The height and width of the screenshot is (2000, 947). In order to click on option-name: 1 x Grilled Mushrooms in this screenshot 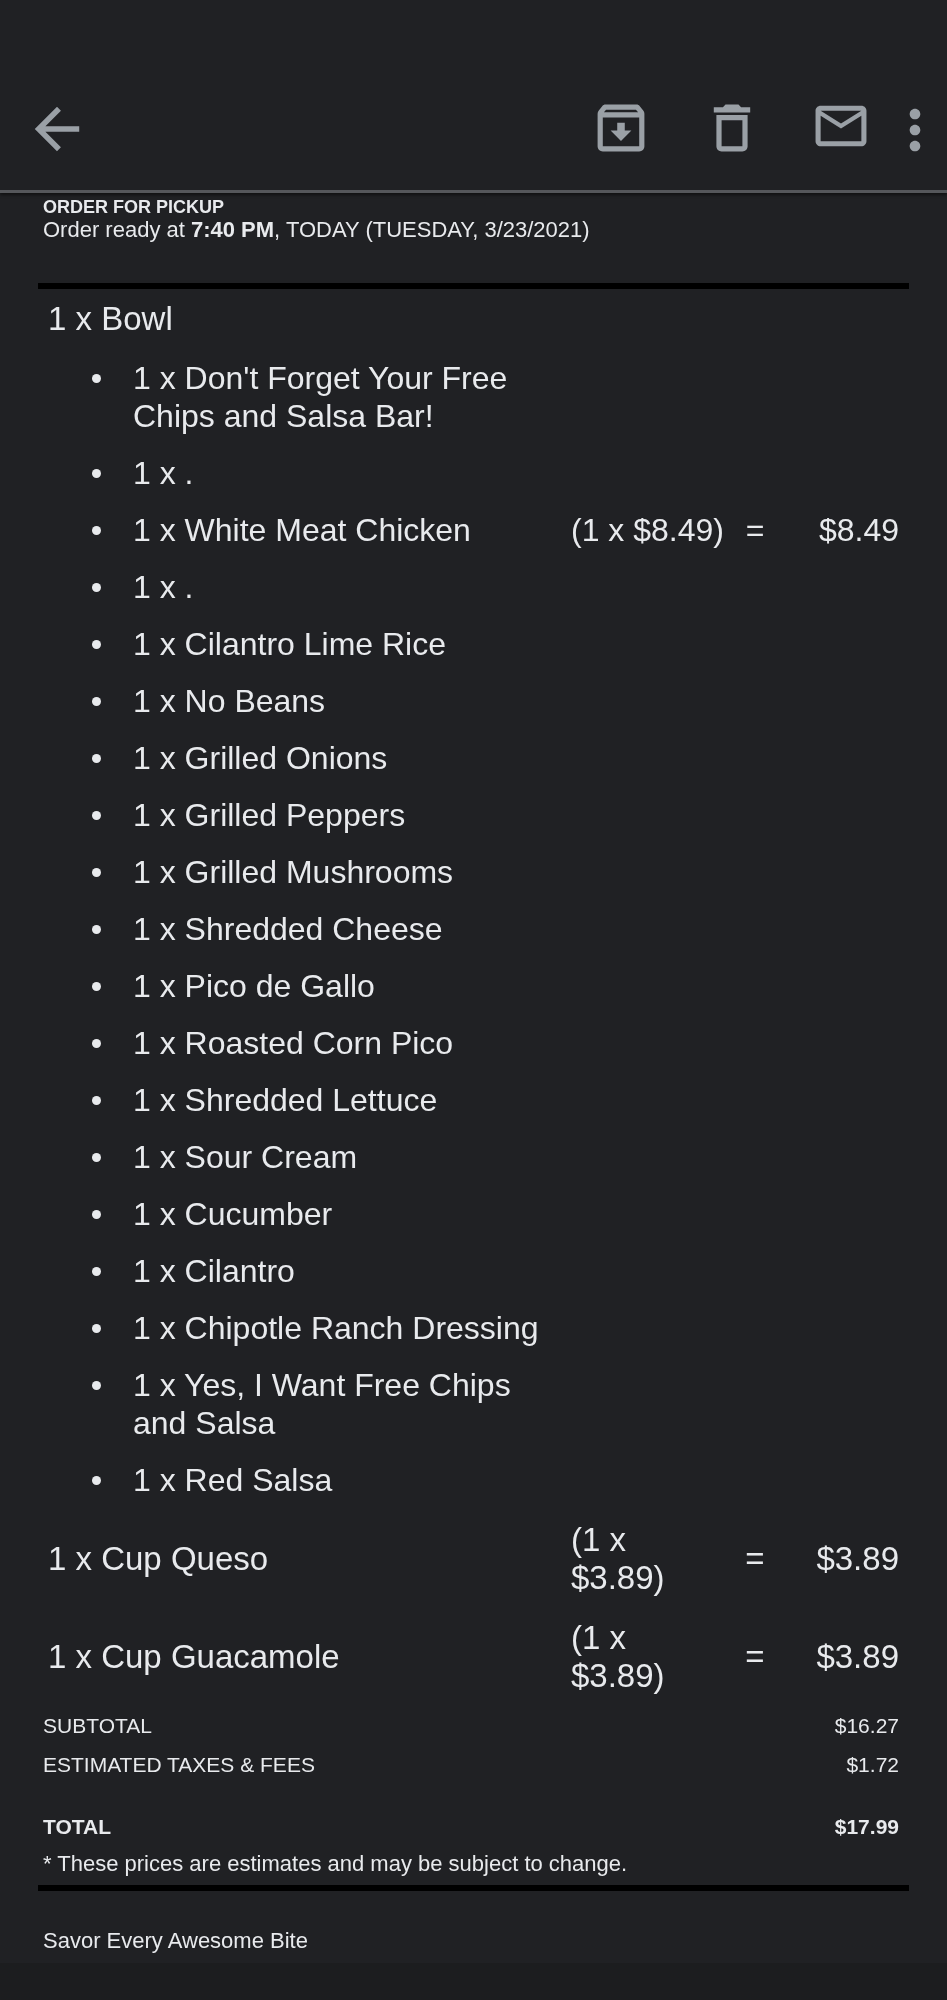, I will do `click(294, 872)`.